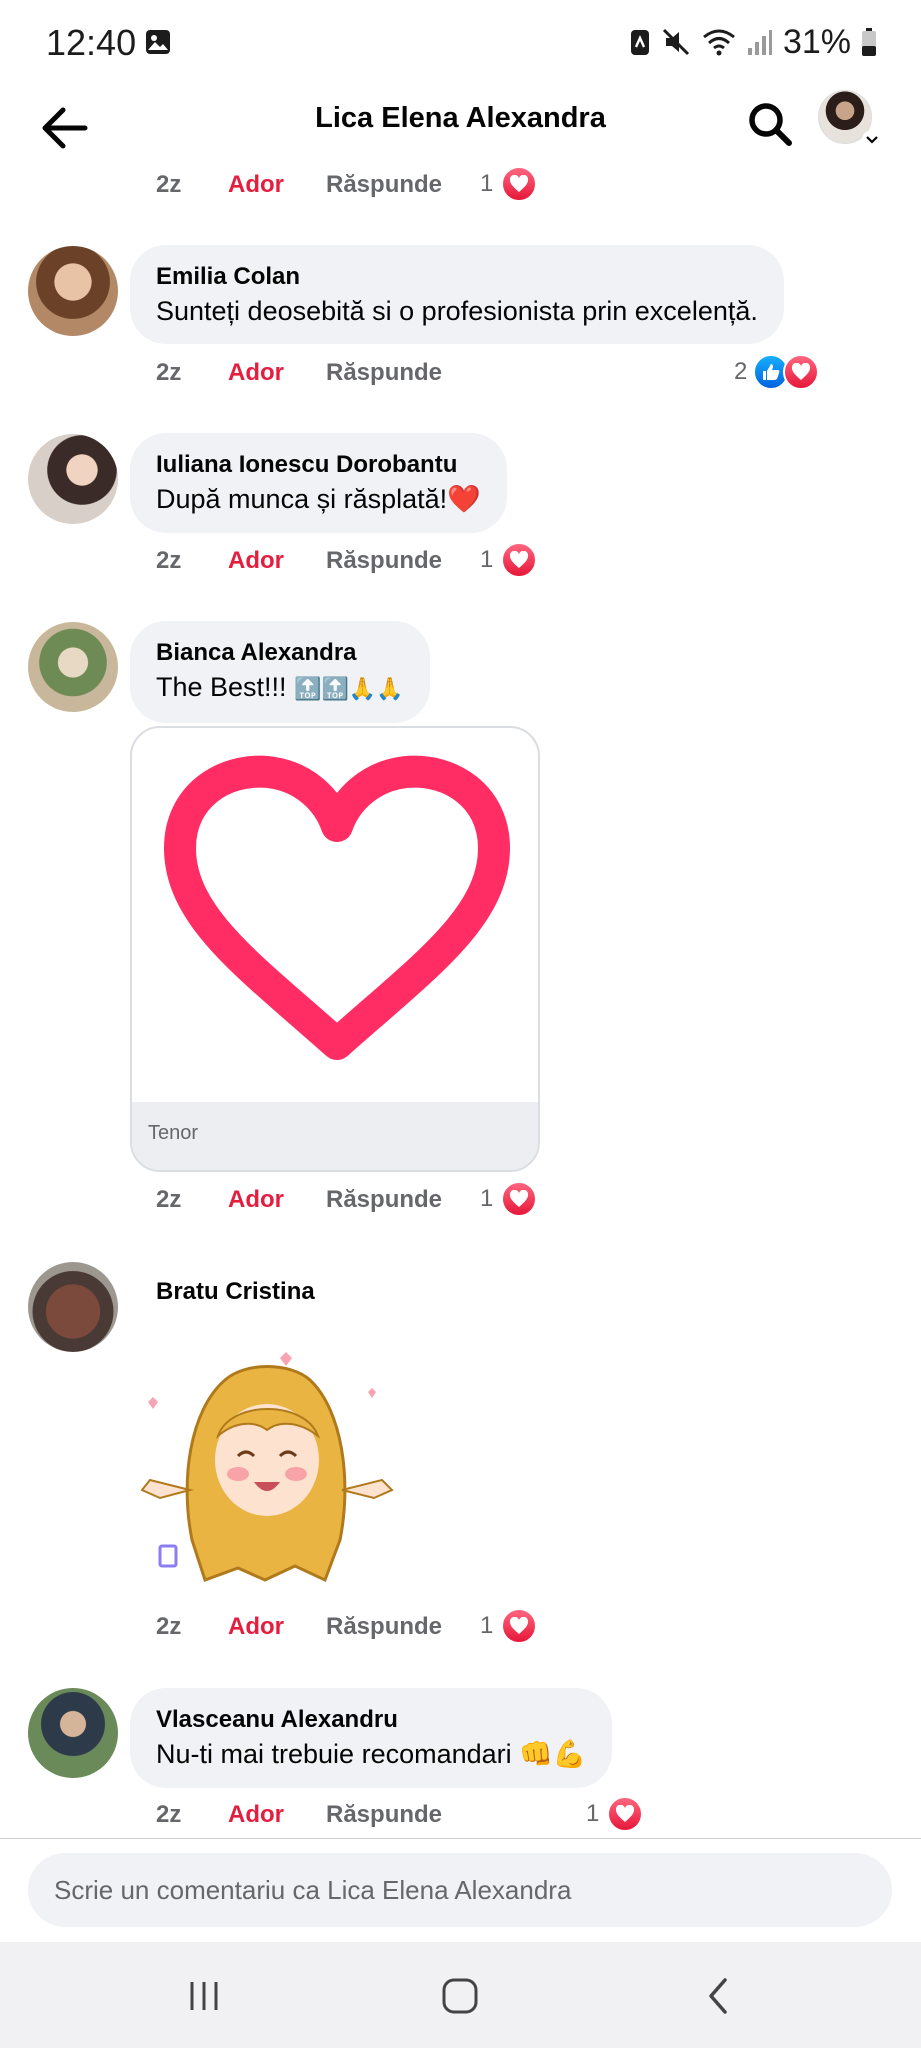  I want to click on nfc-icon, so click(639, 42).